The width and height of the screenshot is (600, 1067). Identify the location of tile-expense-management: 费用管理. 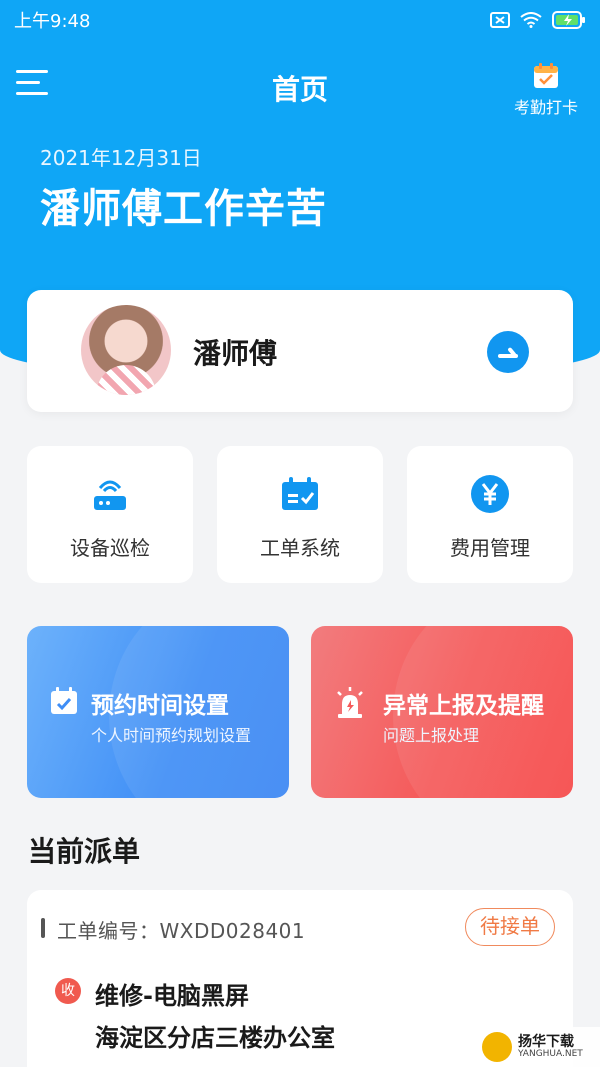
(490, 514).